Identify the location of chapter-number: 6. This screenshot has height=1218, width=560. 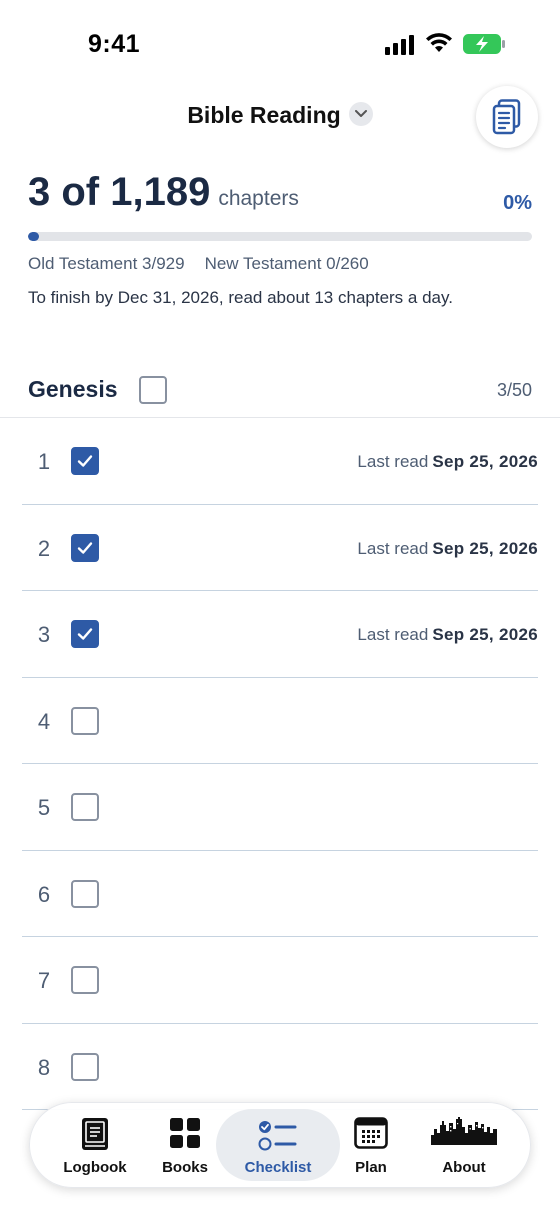
(44, 894).